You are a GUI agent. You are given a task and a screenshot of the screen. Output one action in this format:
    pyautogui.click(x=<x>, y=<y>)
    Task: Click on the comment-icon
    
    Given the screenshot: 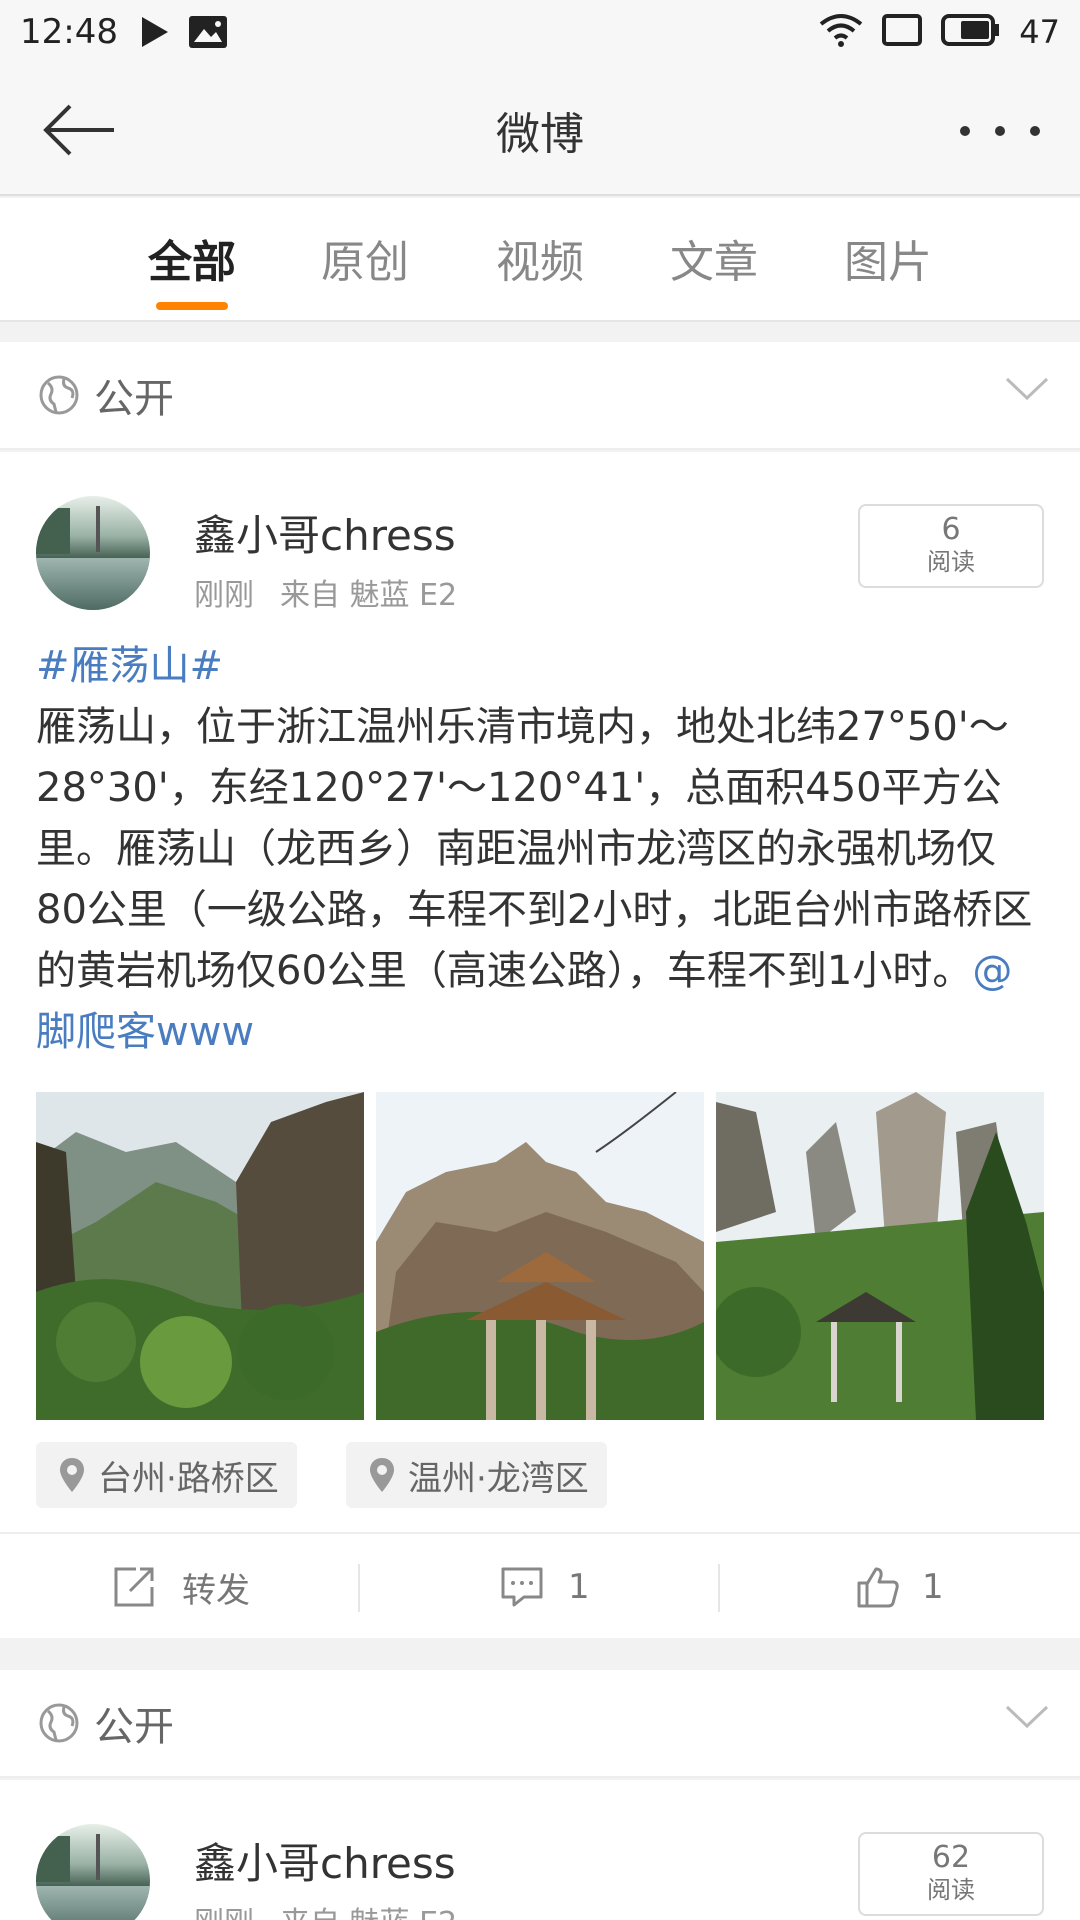 What is the action you would take?
    pyautogui.click(x=522, y=1587)
    